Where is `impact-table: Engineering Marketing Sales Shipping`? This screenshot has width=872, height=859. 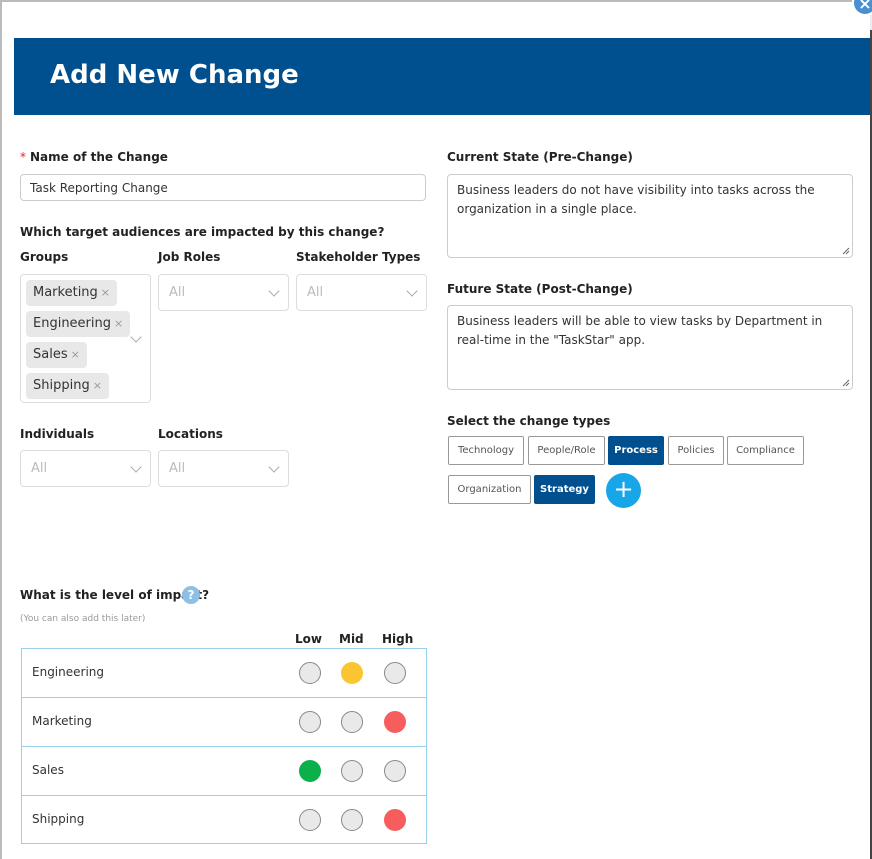
impact-table: Engineering Marketing Sales Shipping is located at coordinates (224, 746).